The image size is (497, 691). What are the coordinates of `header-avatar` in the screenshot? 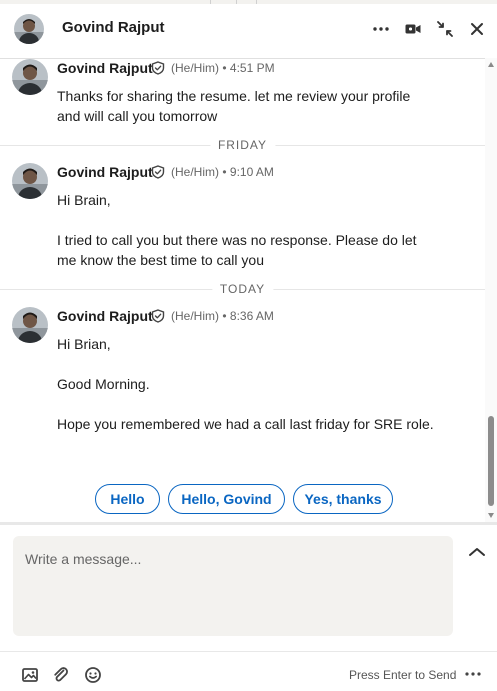 It's located at (29, 29).